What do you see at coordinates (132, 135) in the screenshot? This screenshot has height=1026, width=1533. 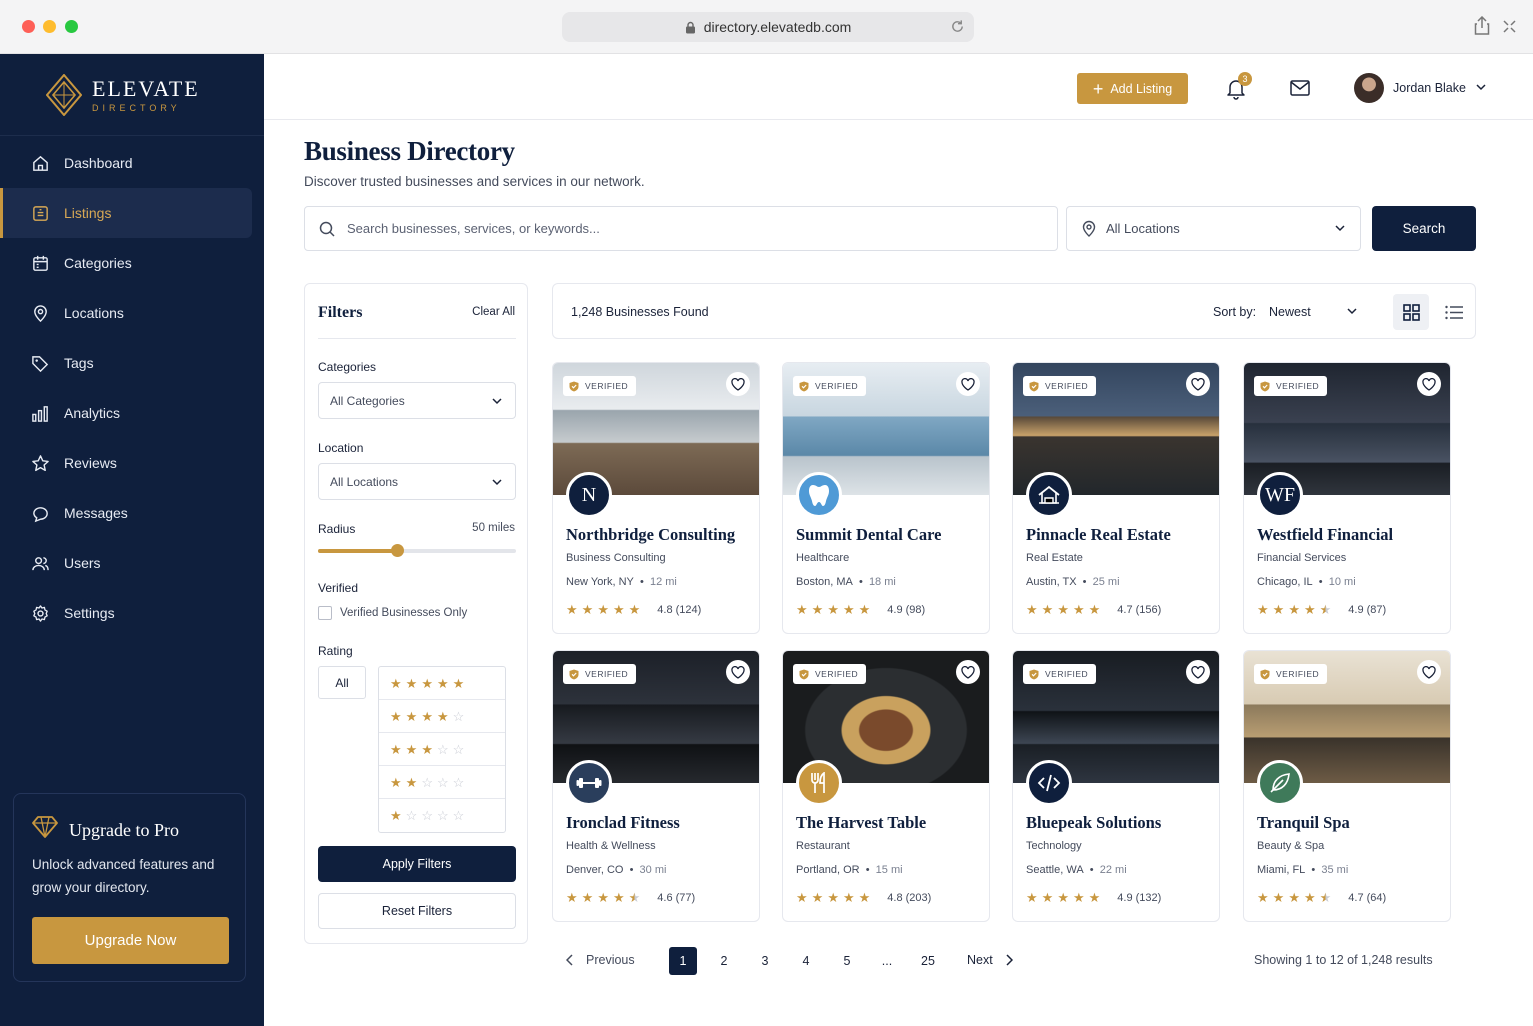 I see `sidebar-divider` at bounding box center [132, 135].